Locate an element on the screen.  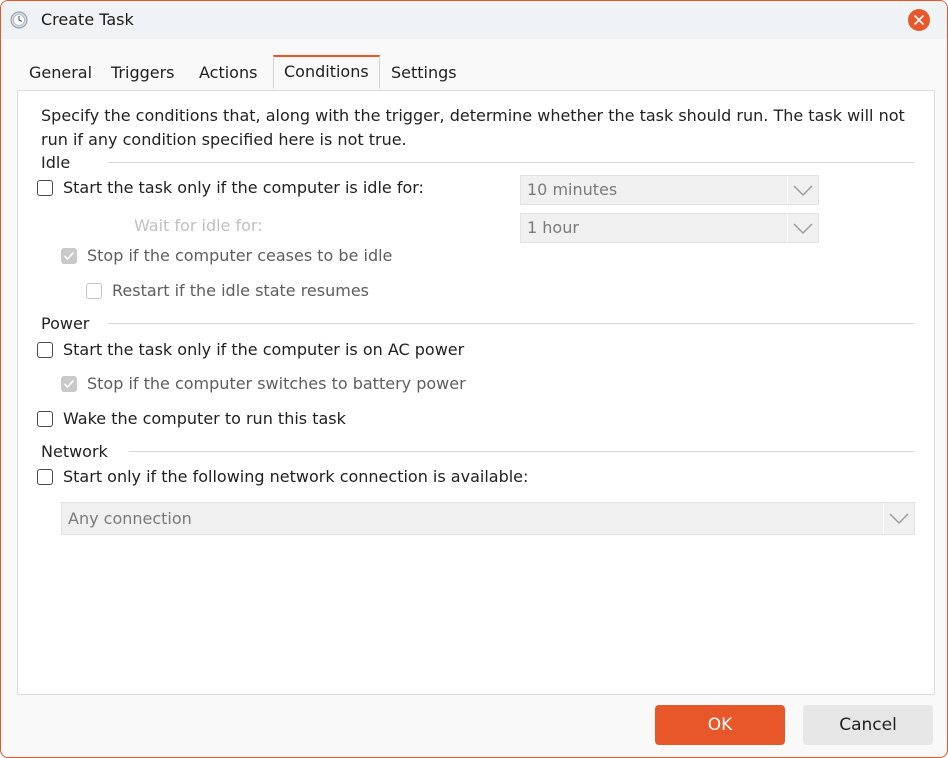
idle-group-label: Idle is located at coordinates (56, 162).